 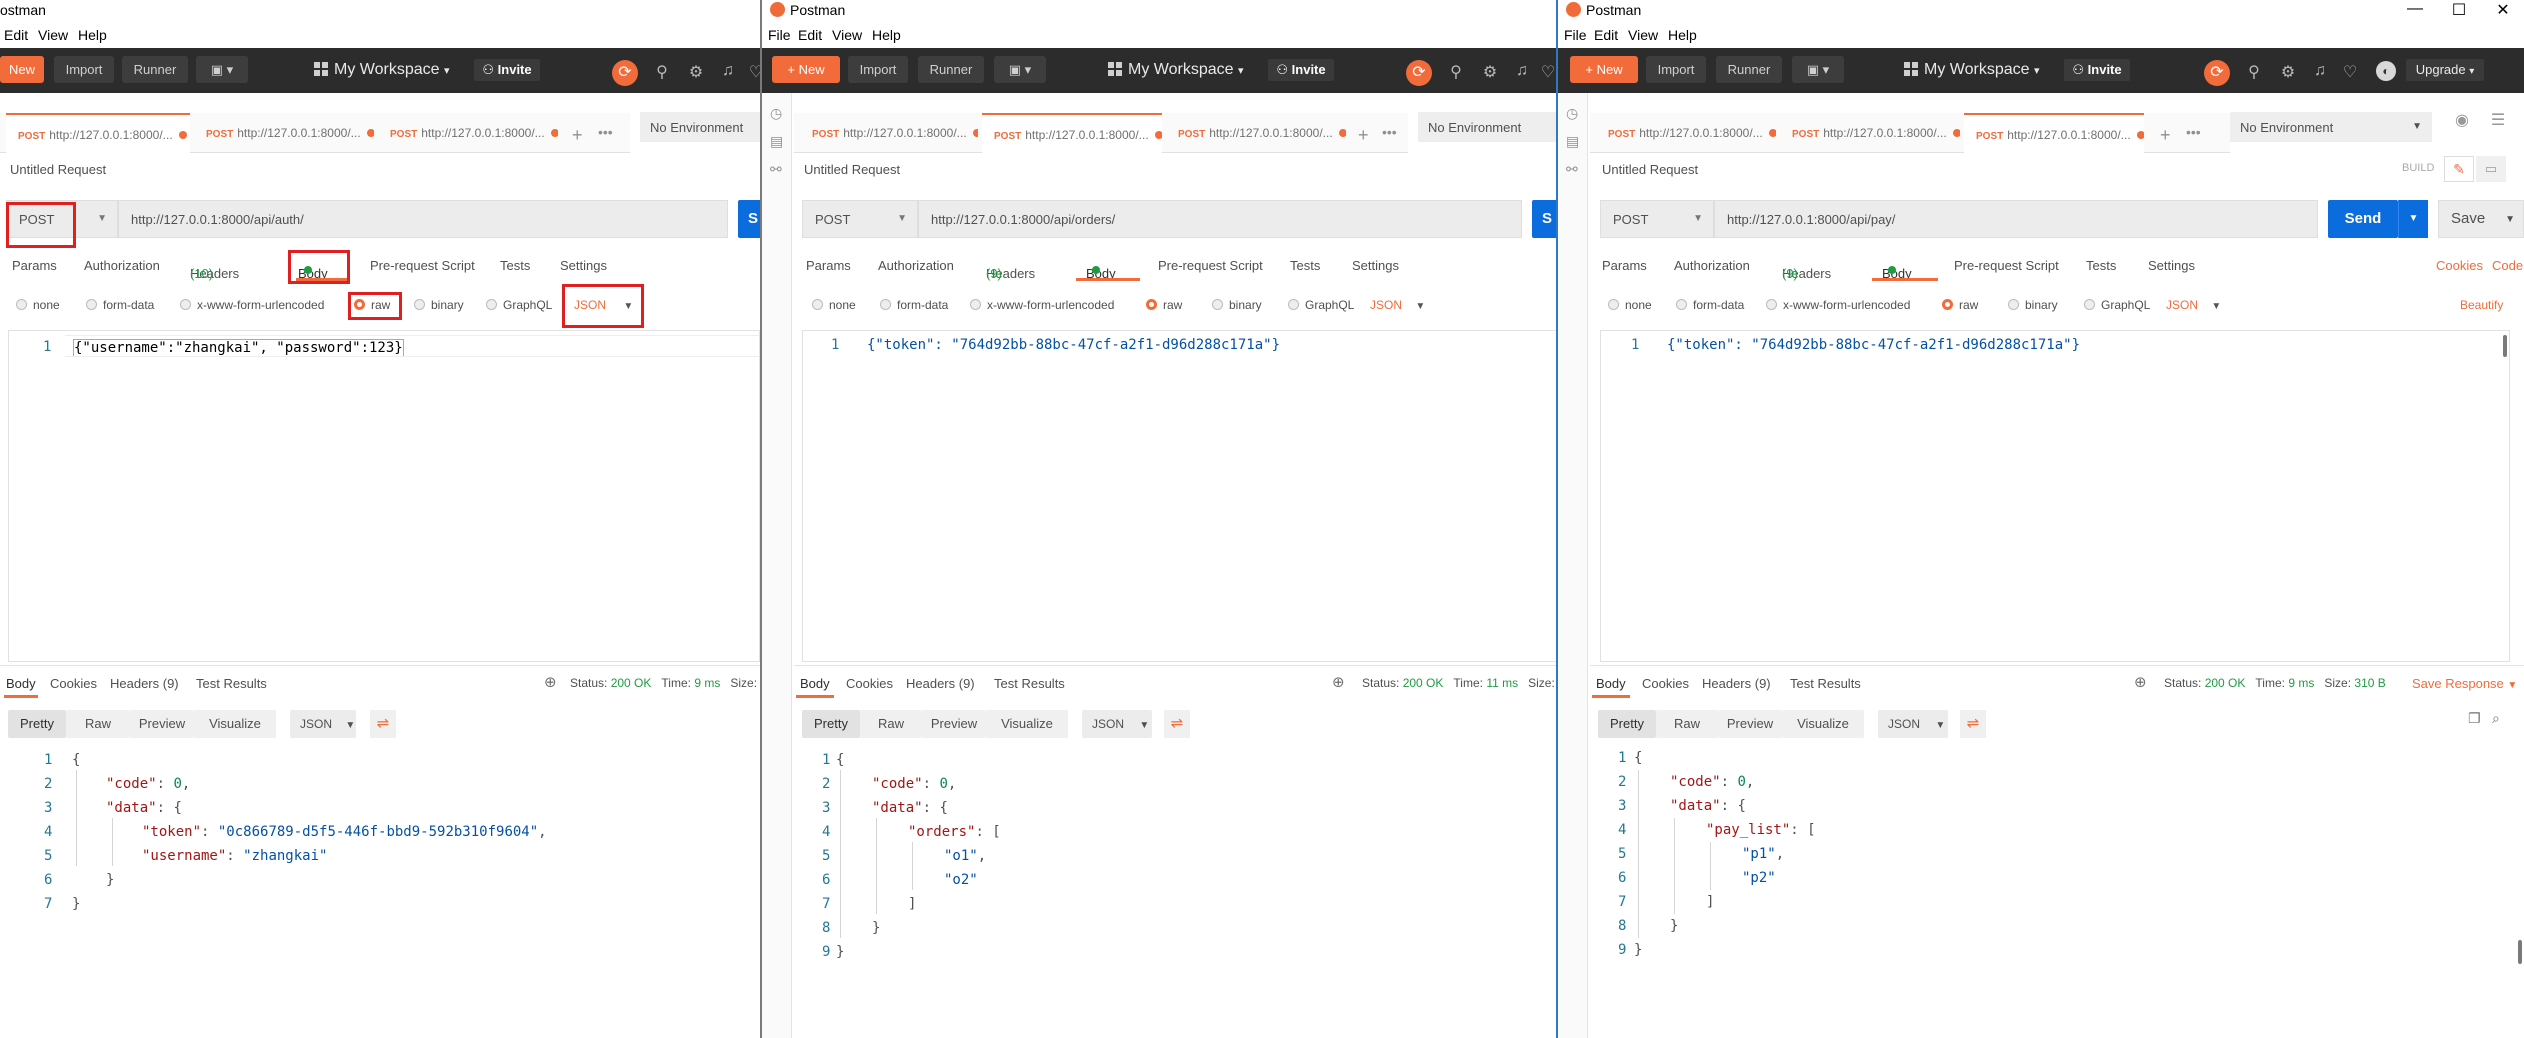 What do you see at coordinates (2491, 169) in the screenshot?
I see `comments-icon: ▭` at bounding box center [2491, 169].